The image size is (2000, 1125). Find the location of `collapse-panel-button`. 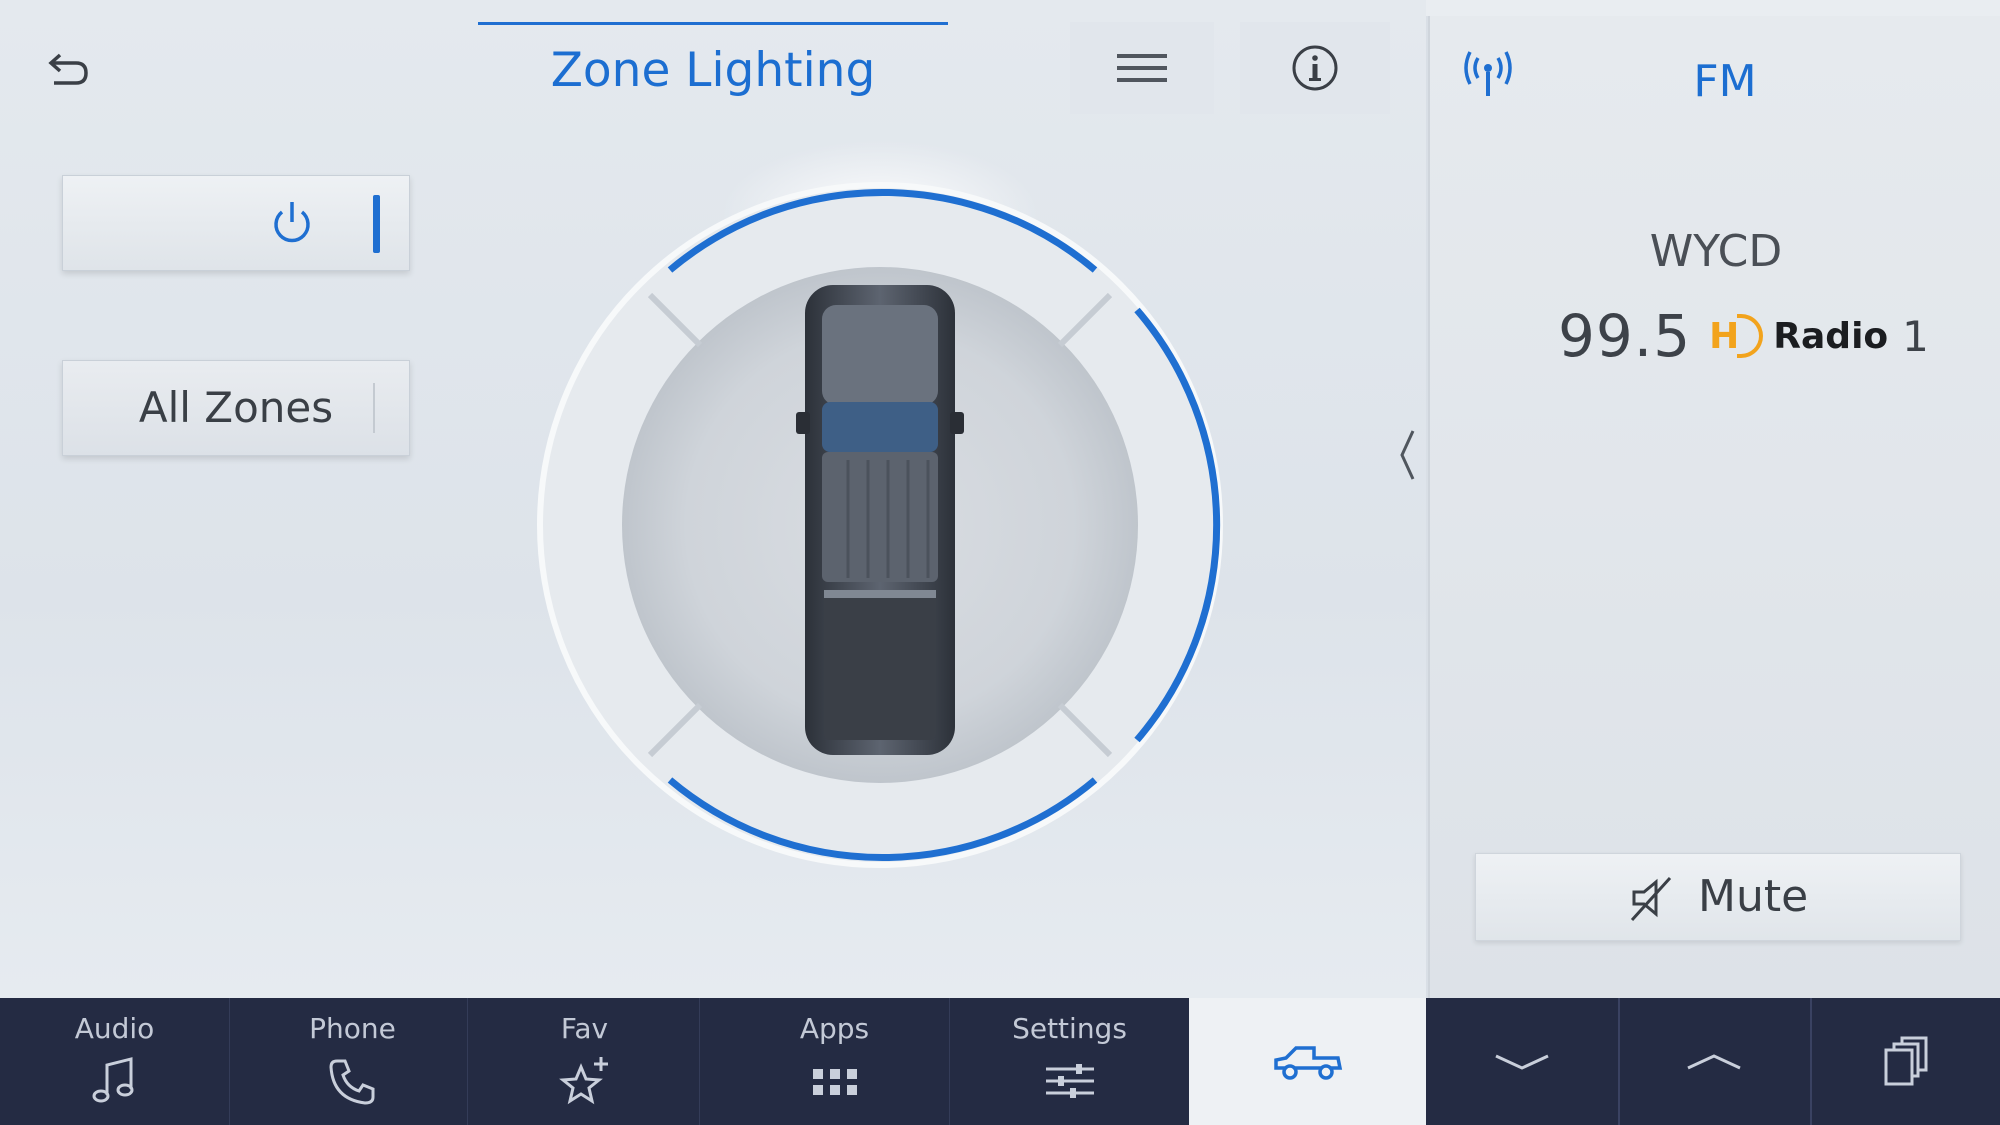

collapse-panel-button is located at coordinates (1407, 455).